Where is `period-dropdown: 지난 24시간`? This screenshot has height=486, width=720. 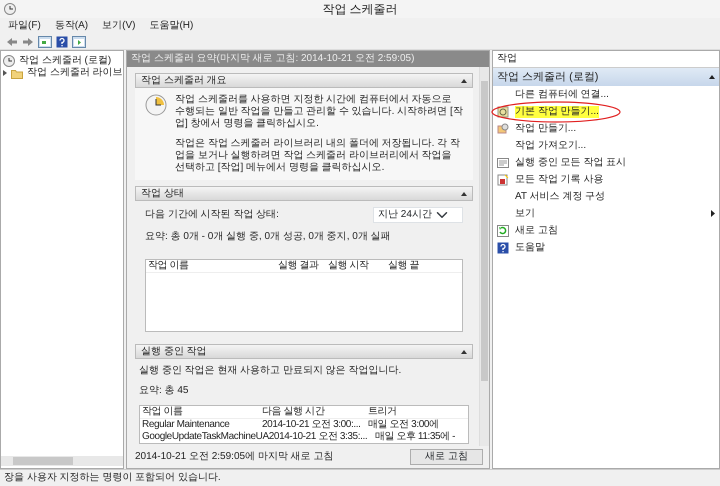 period-dropdown: 지난 24시간 is located at coordinates (418, 215).